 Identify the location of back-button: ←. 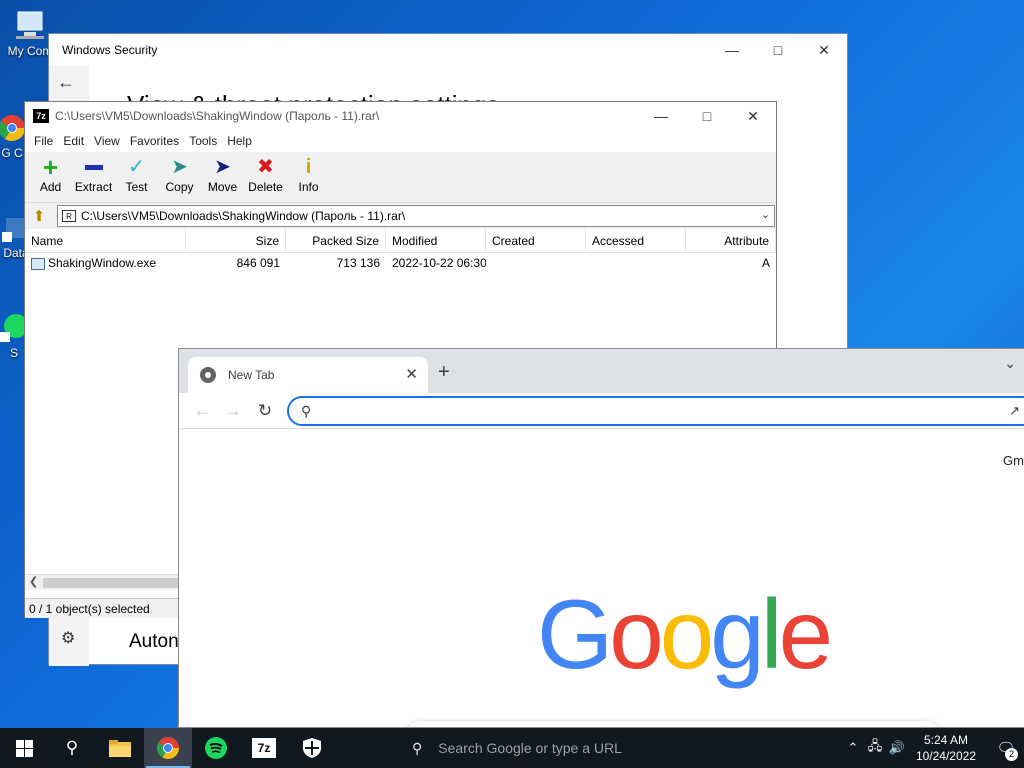
(202, 411).